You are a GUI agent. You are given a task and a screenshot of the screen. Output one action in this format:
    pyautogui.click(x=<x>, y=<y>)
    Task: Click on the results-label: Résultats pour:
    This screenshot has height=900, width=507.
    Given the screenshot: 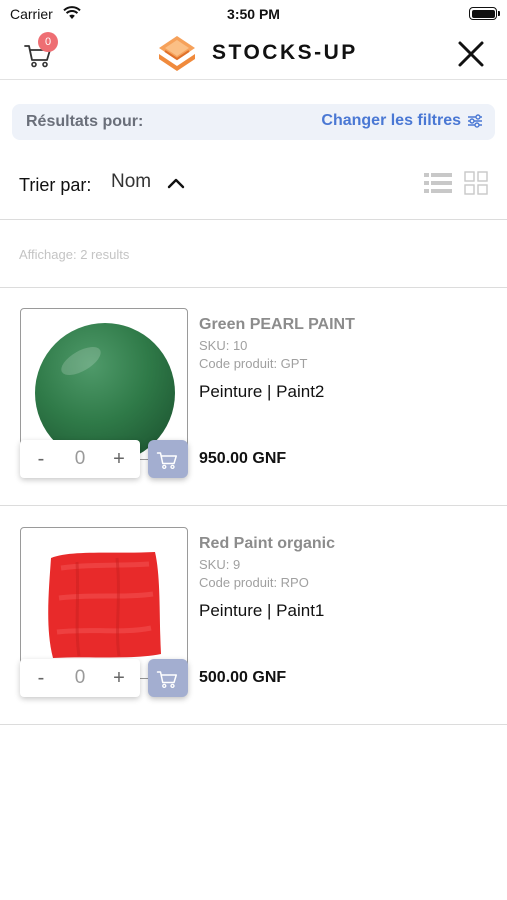 What is the action you would take?
    pyautogui.click(x=85, y=121)
    